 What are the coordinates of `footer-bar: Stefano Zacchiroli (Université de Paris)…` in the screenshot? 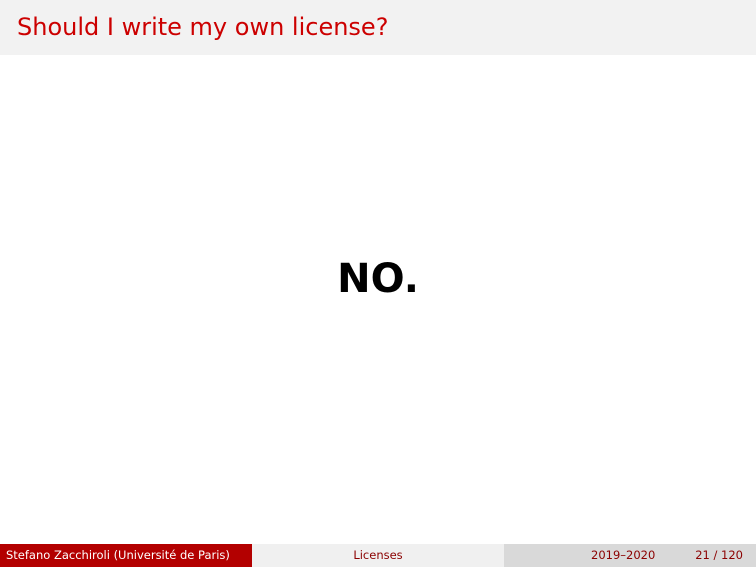 It's located at (378, 555).